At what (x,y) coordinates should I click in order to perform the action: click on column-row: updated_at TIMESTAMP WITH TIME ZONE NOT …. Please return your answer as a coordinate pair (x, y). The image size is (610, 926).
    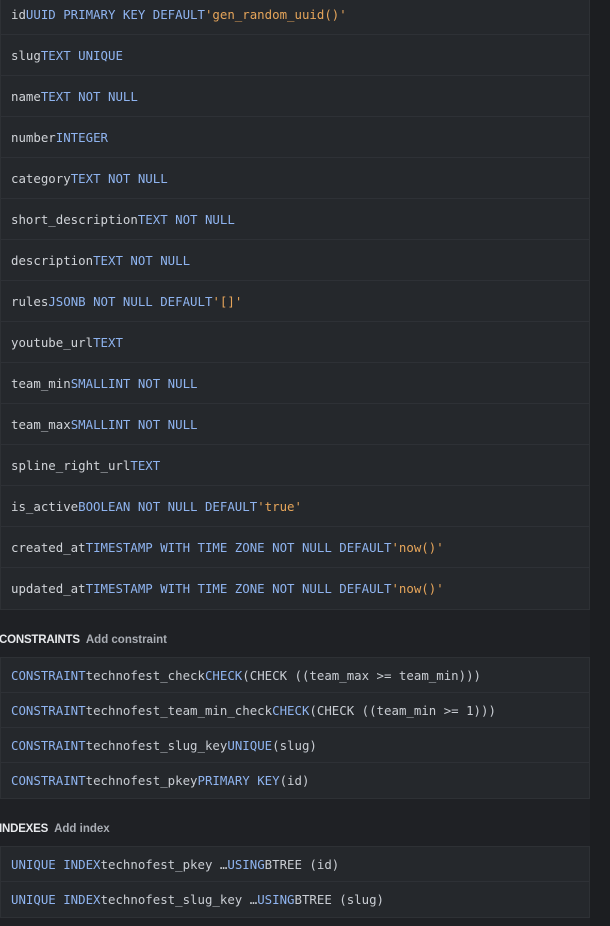
    Looking at the image, I should click on (295, 588).